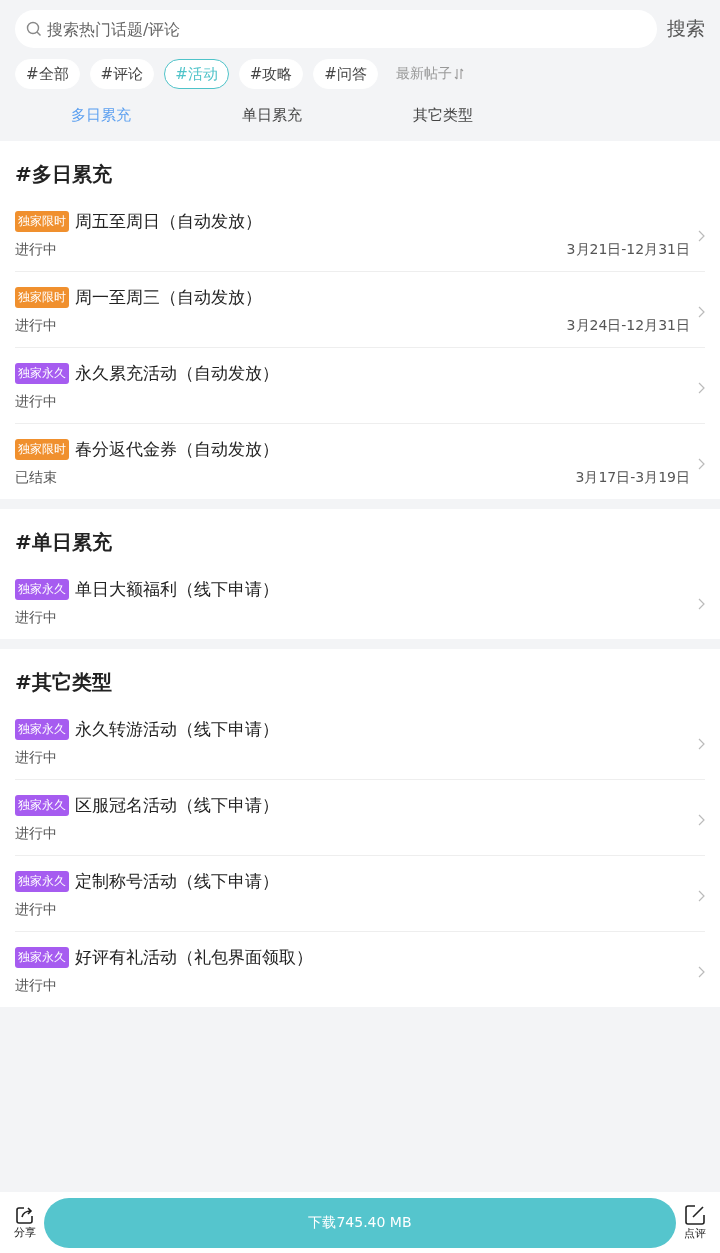  What do you see at coordinates (336, 29) in the screenshot?
I see `search-field: 搜索热门话题/评论` at bounding box center [336, 29].